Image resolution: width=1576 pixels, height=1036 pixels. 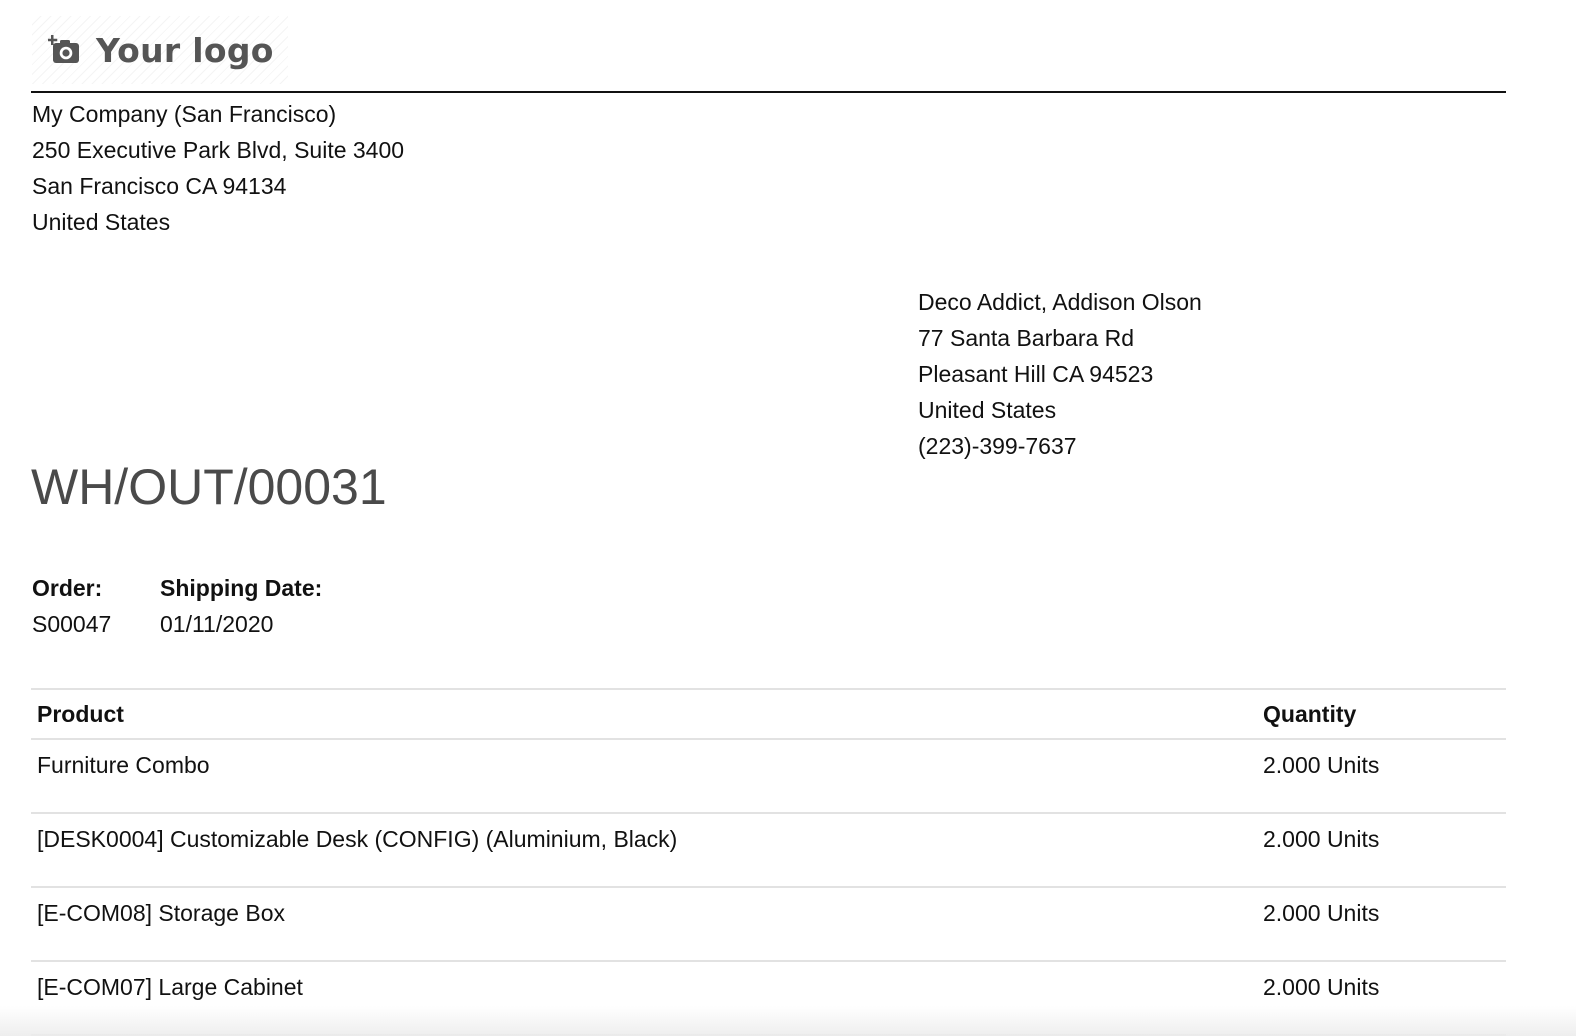 I want to click on customer-country: United States, so click(x=987, y=410).